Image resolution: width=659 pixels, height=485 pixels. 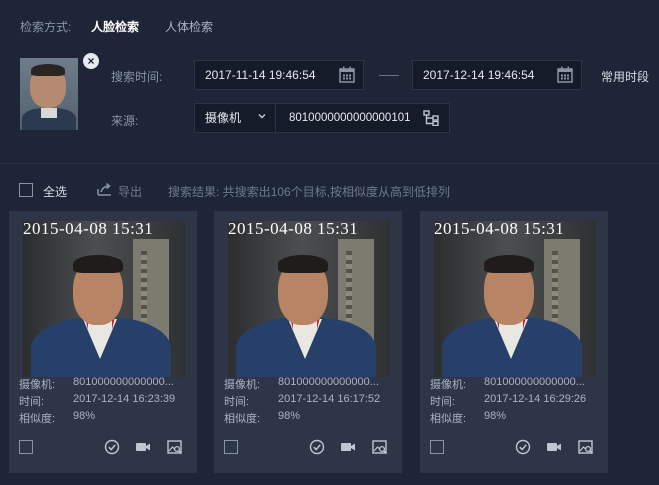 What do you see at coordinates (124, 399) in the screenshot?
I see `capture-time: 2017-12-14 16:23:39` at bounding box center [124, 399].